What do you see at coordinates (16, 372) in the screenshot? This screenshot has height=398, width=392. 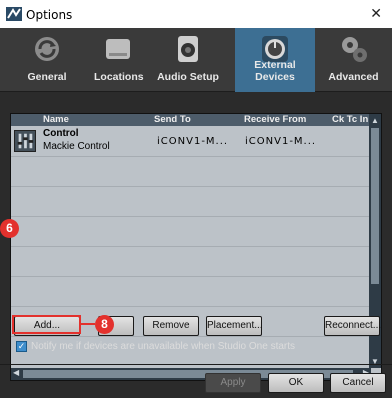 I see `scroll-left-icon: ◀` at bounding box center [16, 372].